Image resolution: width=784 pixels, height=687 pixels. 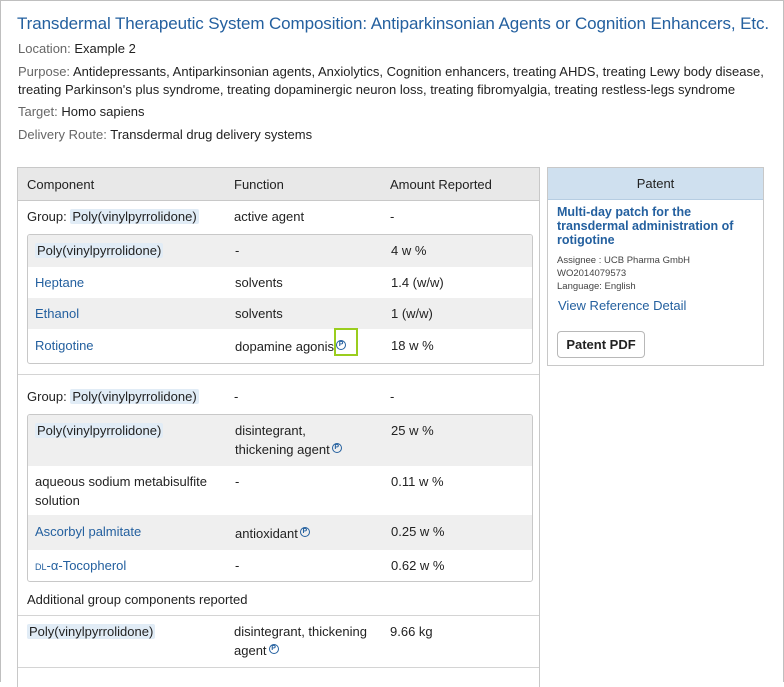 I want to click on group2-name: Poly(vinylpyrrolidone), so click(x=134, y=396).